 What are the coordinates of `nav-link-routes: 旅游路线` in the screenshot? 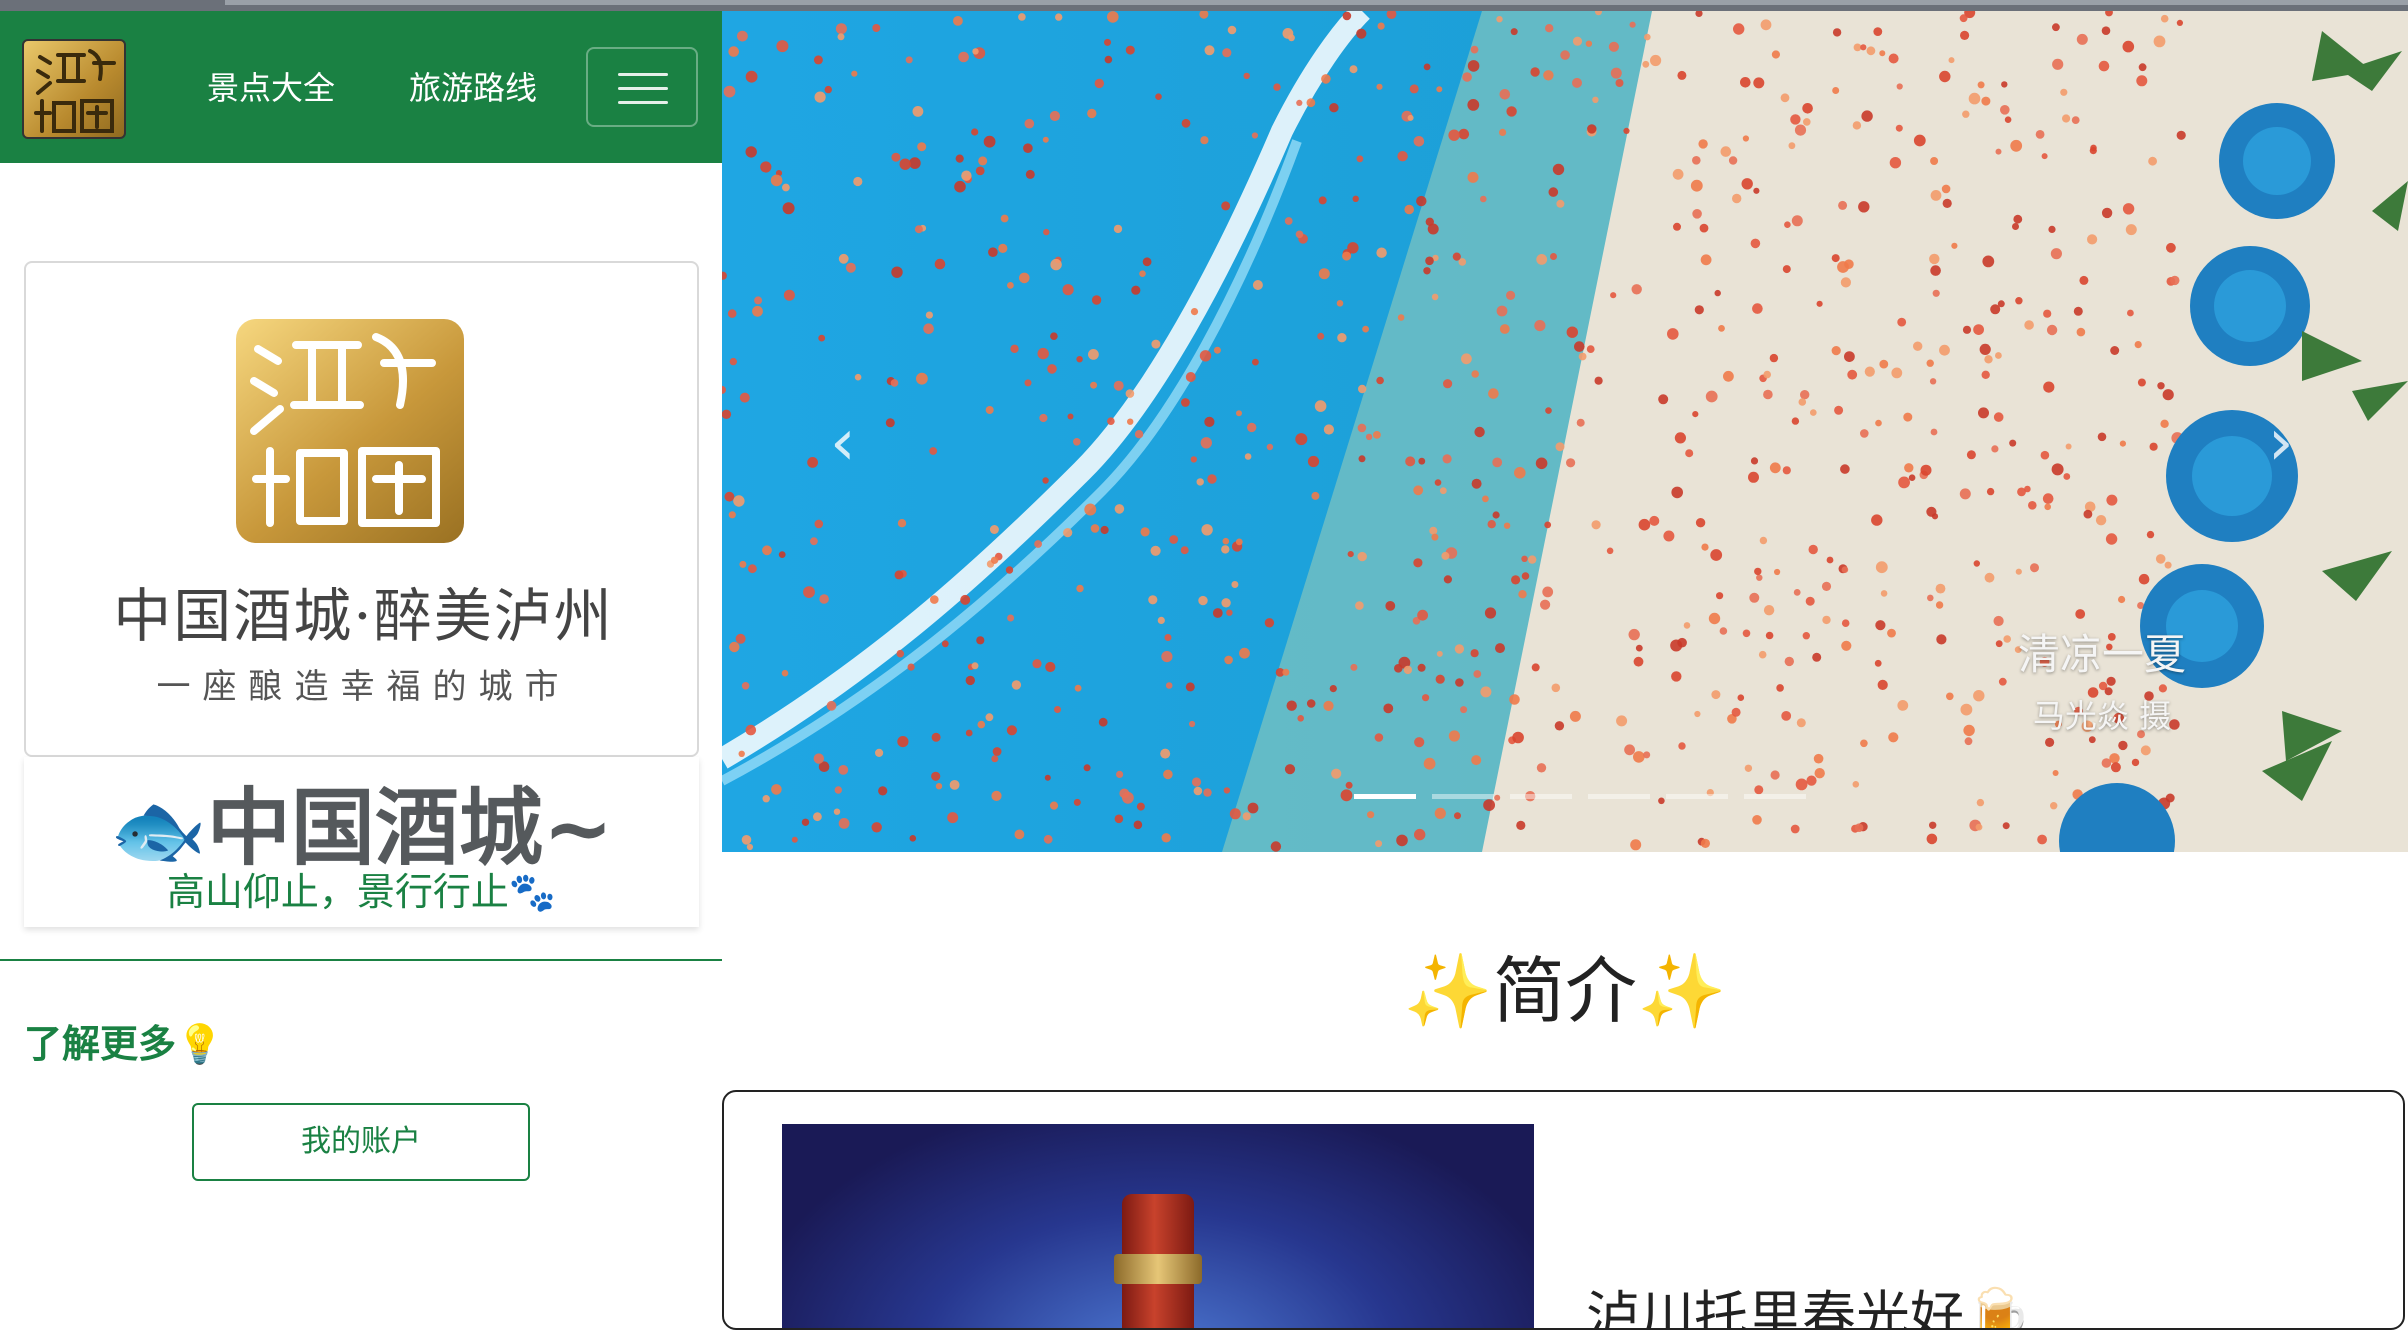 It's located at (473, 88).